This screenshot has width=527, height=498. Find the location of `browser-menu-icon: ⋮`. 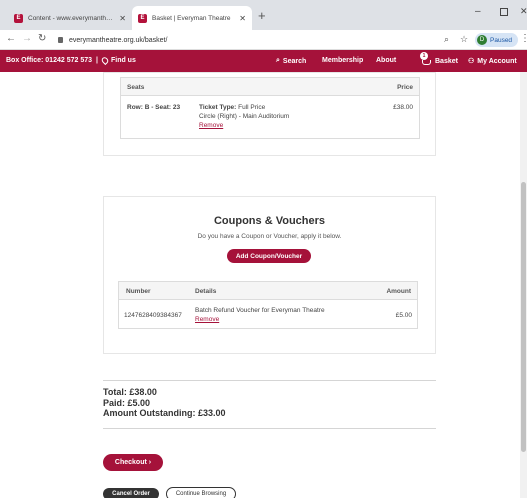

browser-menu-icon: ⋮ is located at coordinates (523, 38).